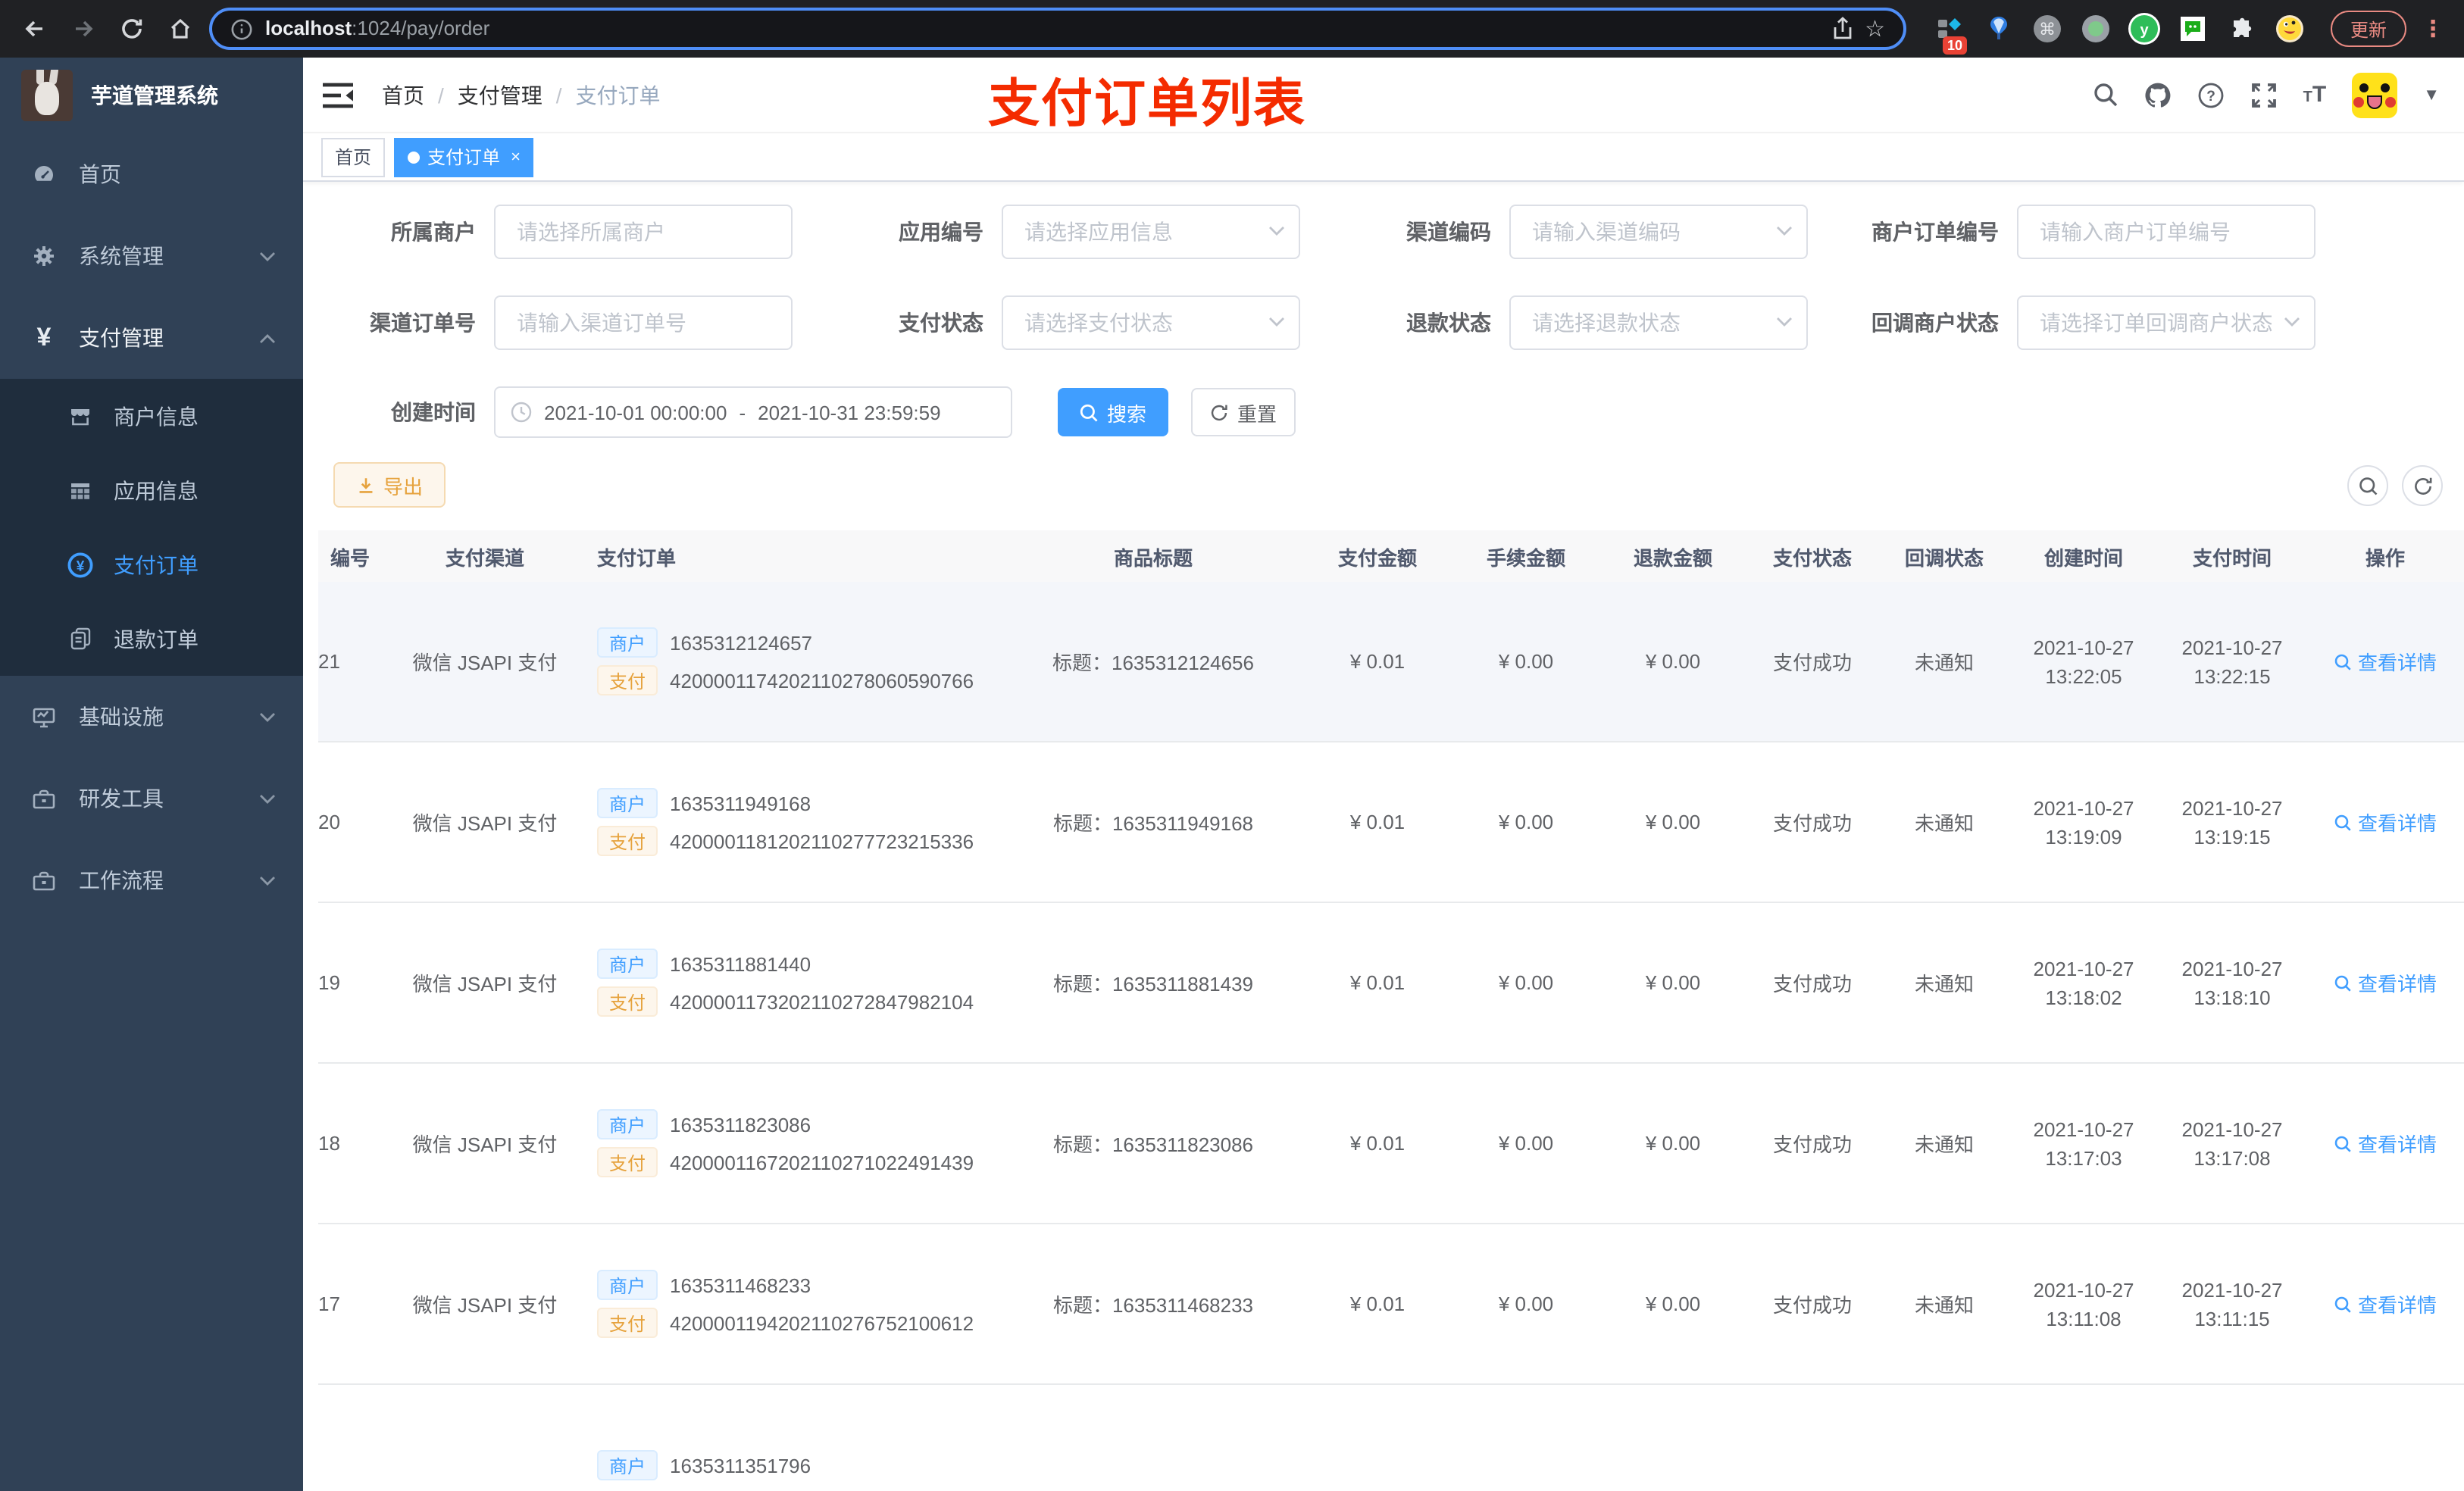  Describe the element at coordinates (80, 416) in the screenshot. I see `shop-icon` at that location.